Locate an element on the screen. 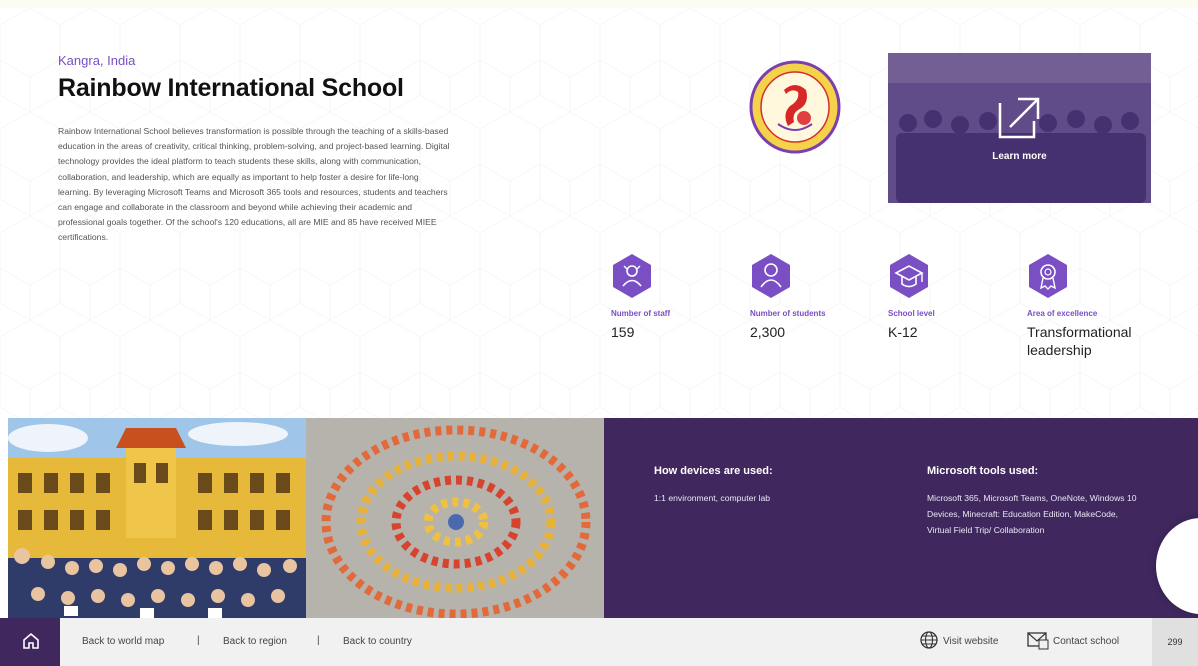  home-icon is located at coordinates (31, 640).